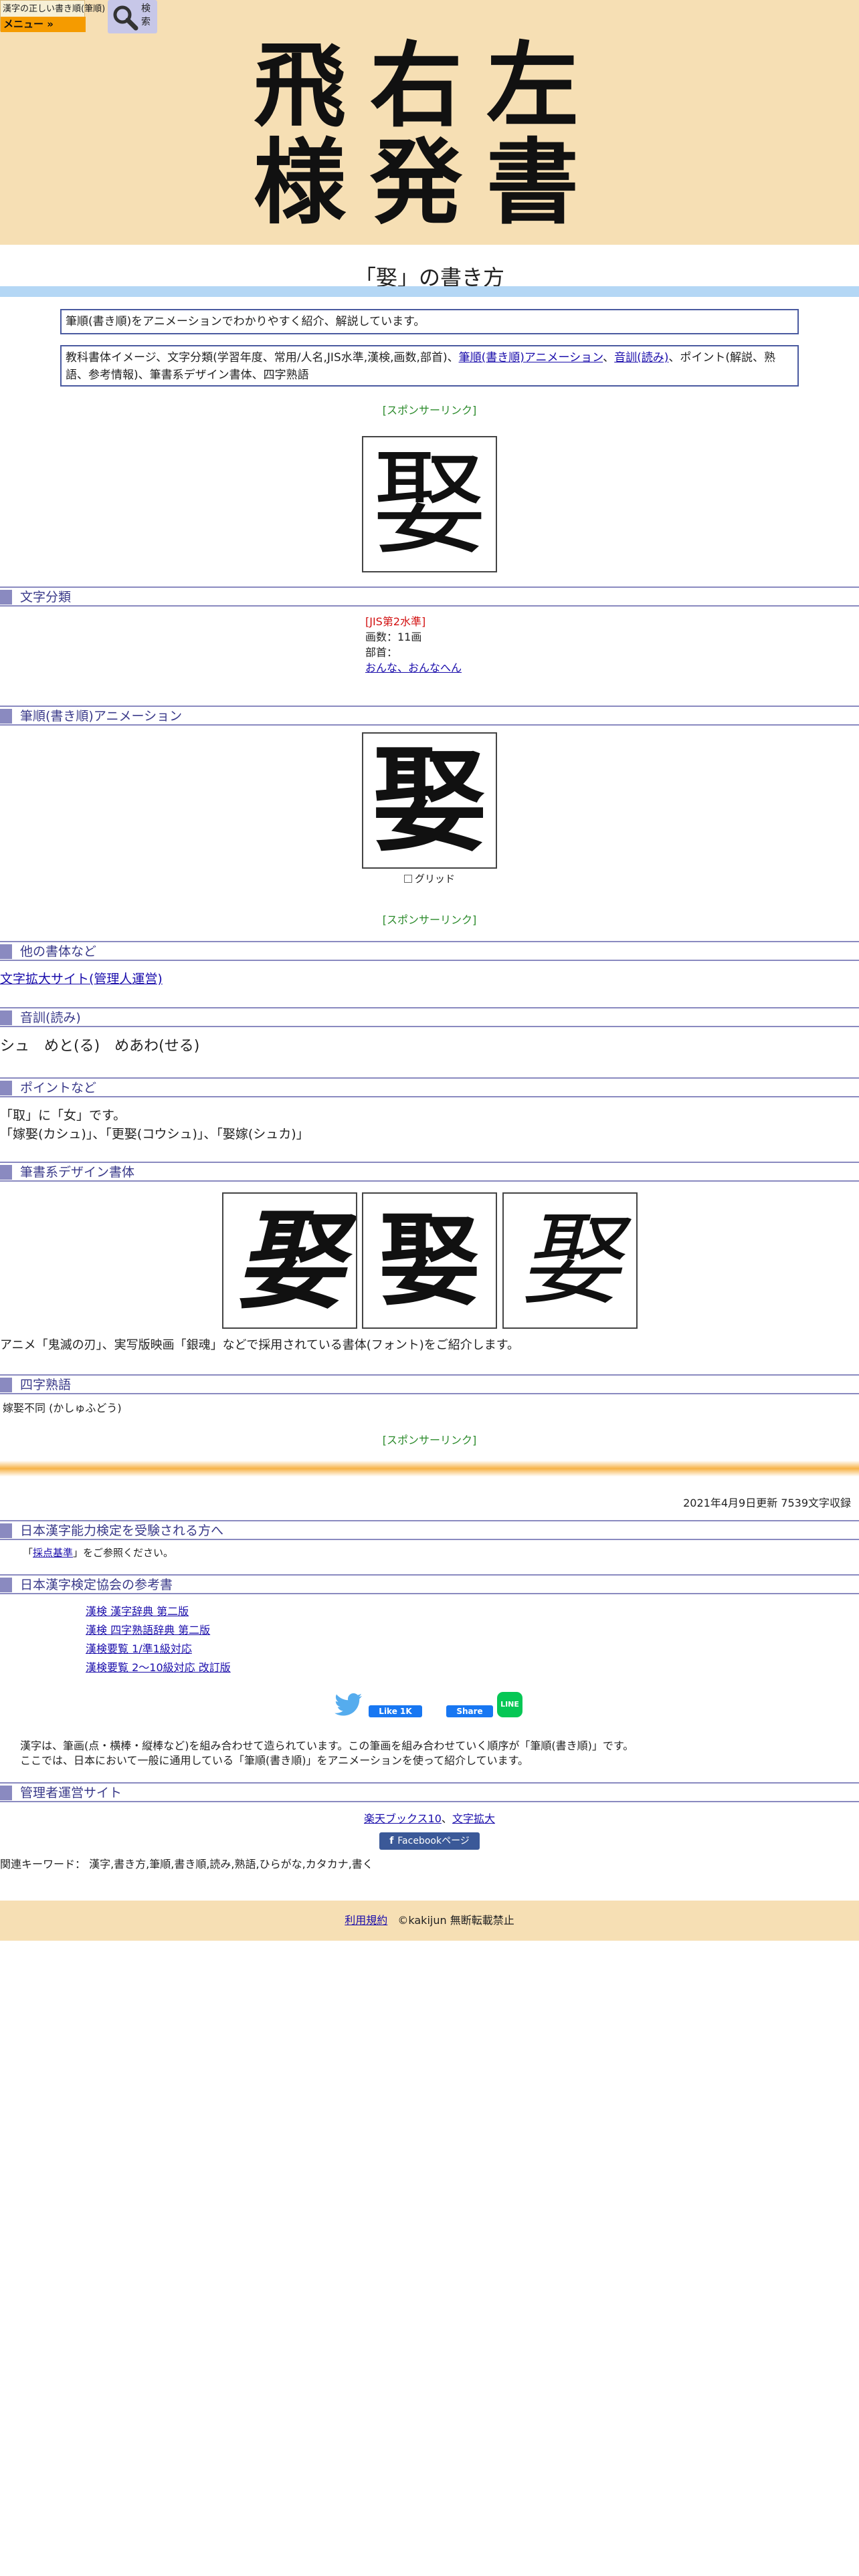 This screenshot has width=859, height=2576. Describe the element at coordinates (139, 1648) in the screenshot. I see `book-link: 漢検要覧 1/準1級対応` at that location.